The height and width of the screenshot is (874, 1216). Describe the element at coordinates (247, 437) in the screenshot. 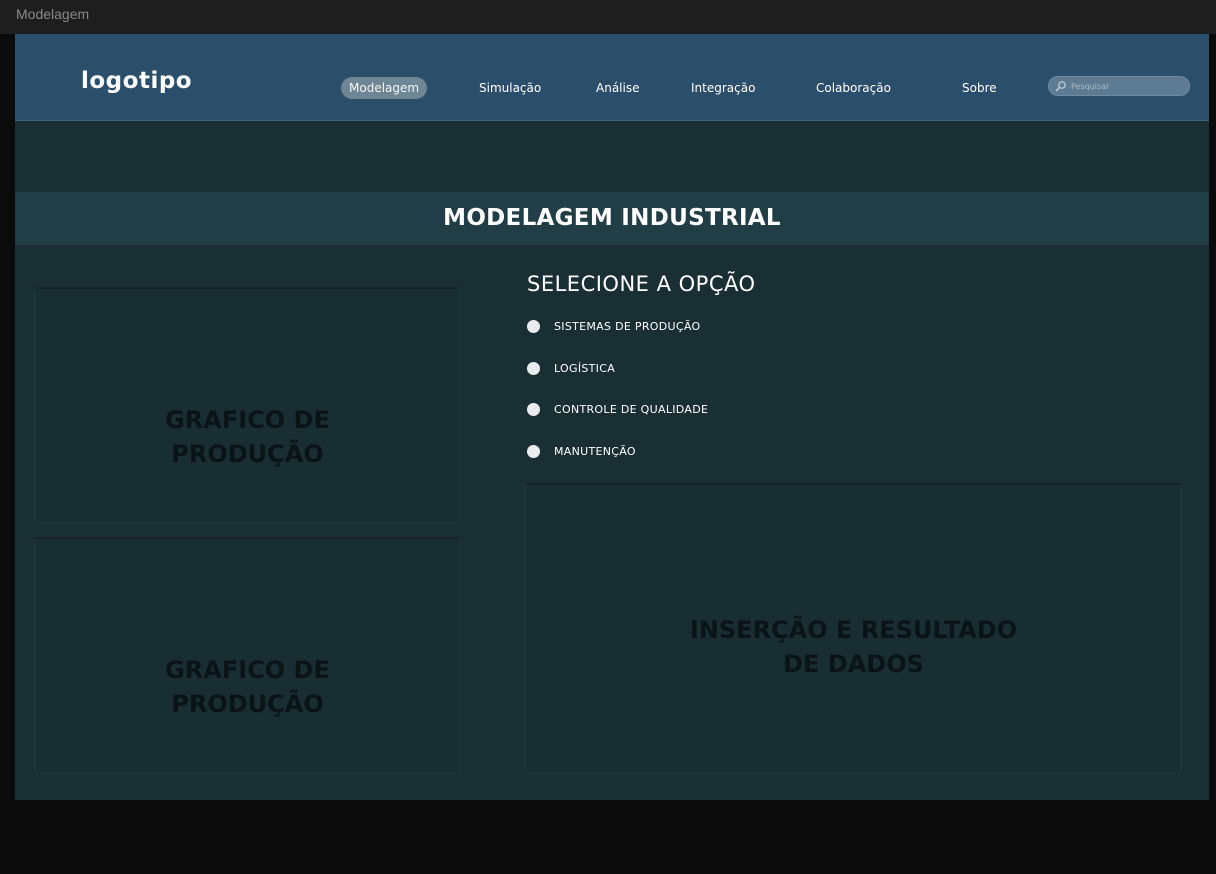

I see `panel-label-chart-top: GRAFICO DE PRODUÇÃO` at that location.